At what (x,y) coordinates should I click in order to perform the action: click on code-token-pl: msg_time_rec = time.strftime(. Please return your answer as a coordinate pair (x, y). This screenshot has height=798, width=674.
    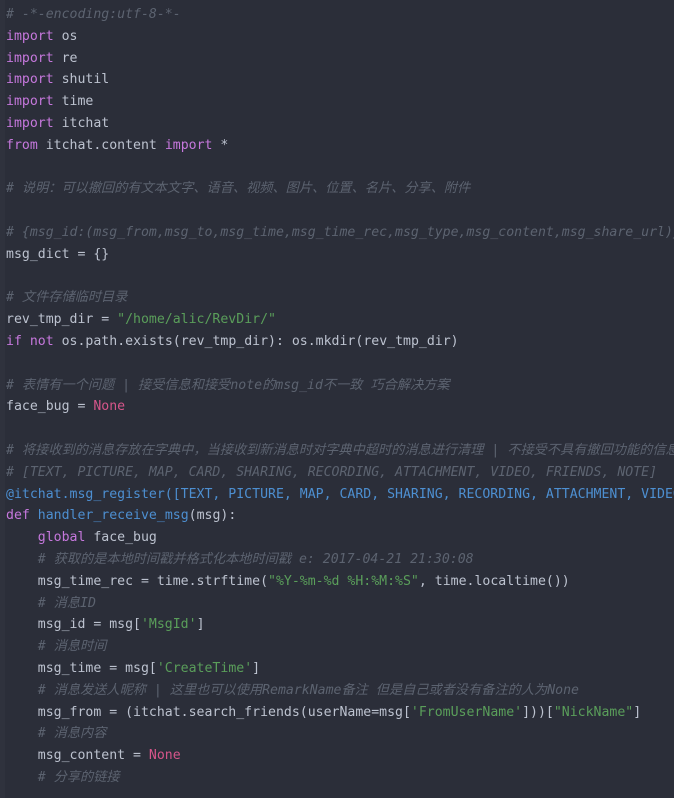
    Looking at the image, I should click on (137, 581).